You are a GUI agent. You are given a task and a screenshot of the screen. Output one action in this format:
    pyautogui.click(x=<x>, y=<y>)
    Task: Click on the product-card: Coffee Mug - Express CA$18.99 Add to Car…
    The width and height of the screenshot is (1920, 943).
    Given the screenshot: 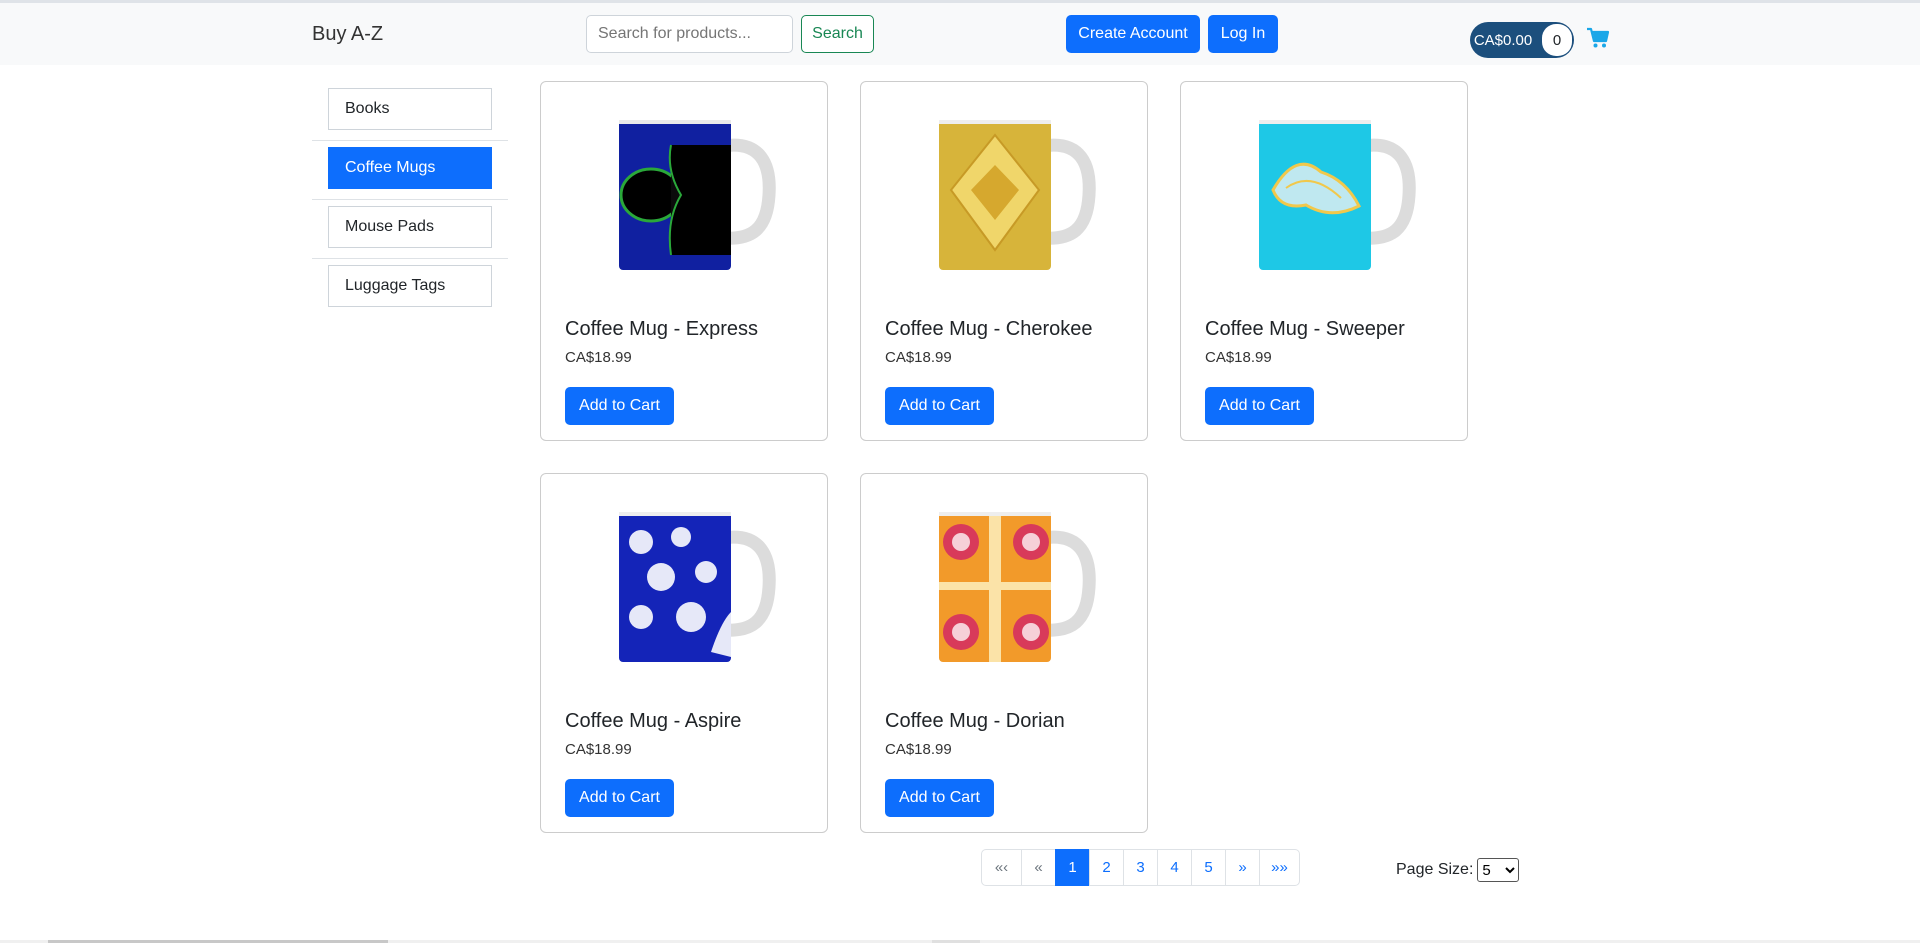 What is the action you would take?
    pyautogui.click(x=684, y=261)
    